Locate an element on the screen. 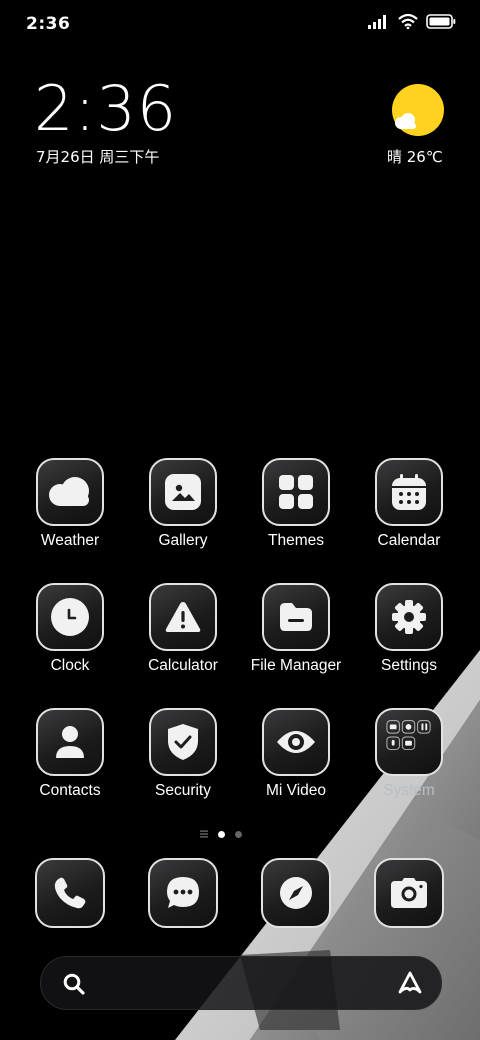 Image resolution: width=480 pixels, height=1040 pixels. folder-grid-icon is located at coordinates (408, 735).